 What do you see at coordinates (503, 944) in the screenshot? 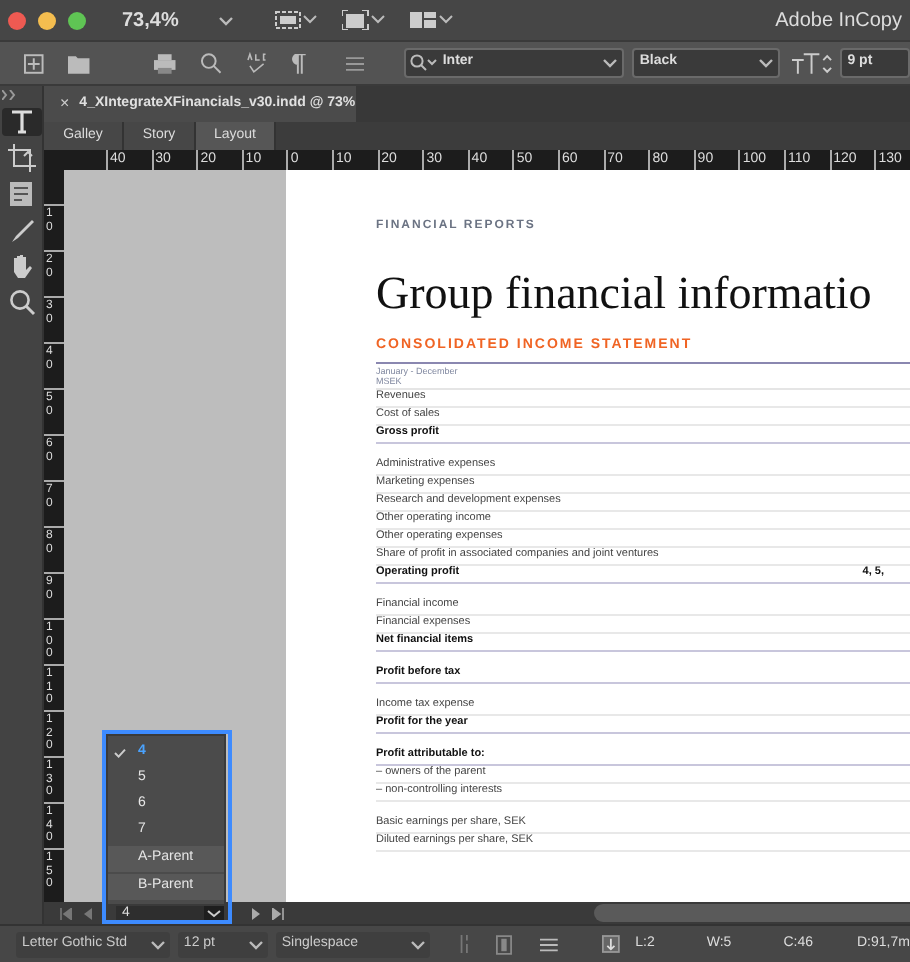
I see `column-icon` at bounding box center [503, 944].